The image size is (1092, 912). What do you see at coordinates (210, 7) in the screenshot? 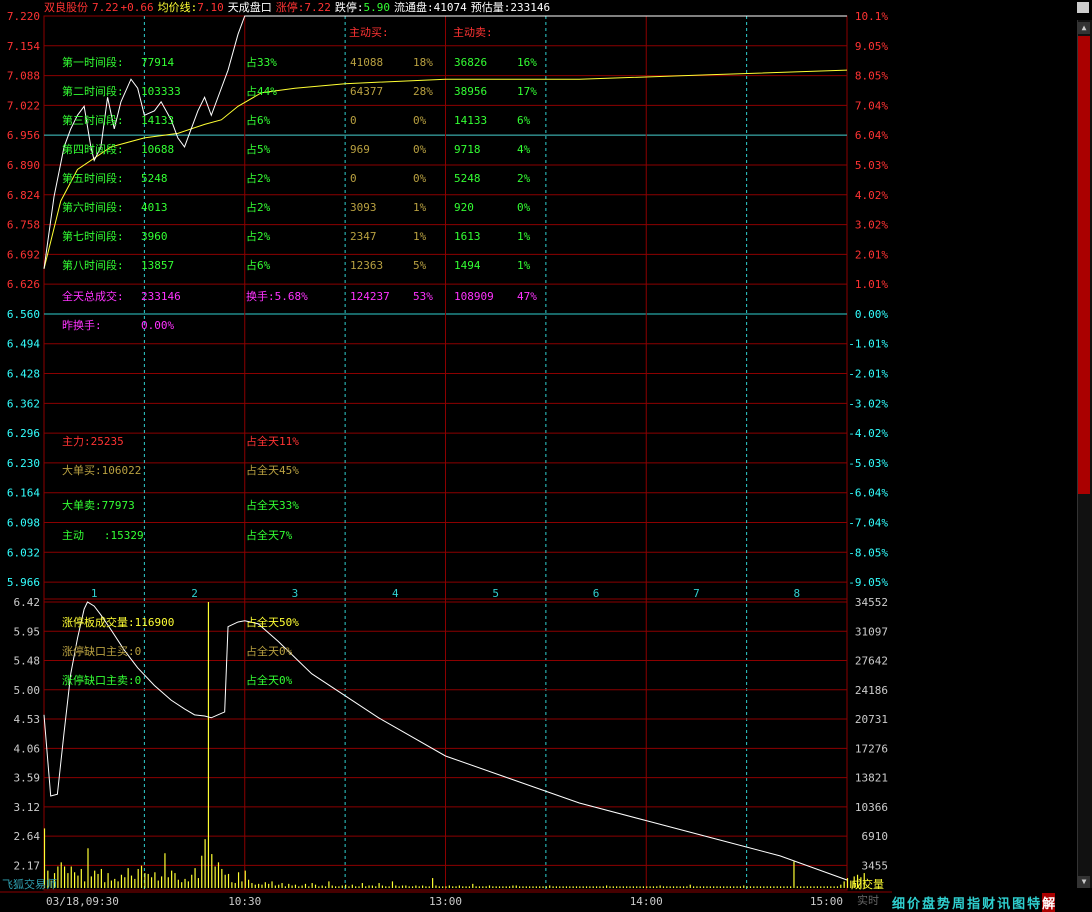
I see `avg-line-value: 7.10` at bounding box center [210, 7].